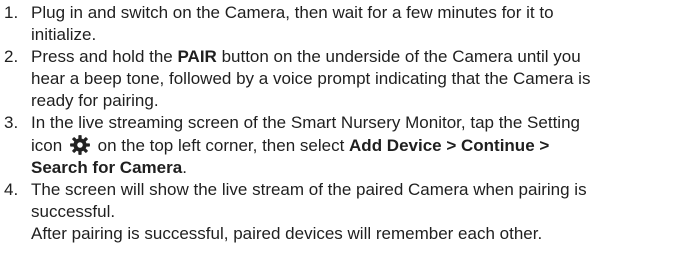 The image size is (684, 280). What do you see at coordinates (11, 122) in the screenshot?
I see `step-number: 3.` at bounding box center [11, 122].